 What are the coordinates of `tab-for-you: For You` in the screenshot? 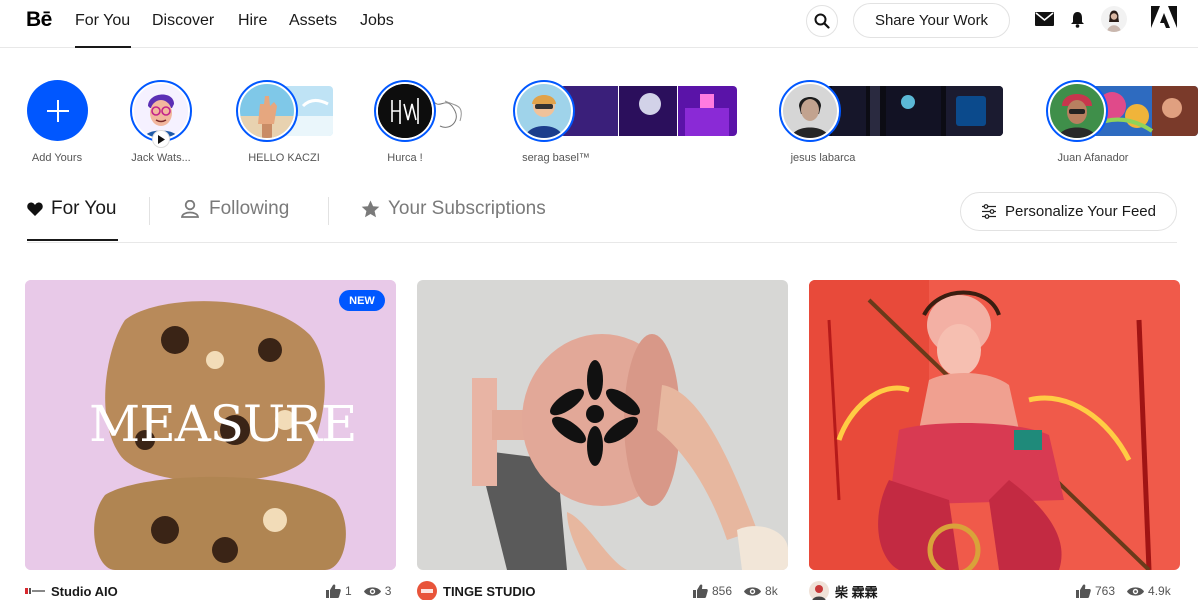 It's located at (72, 209).